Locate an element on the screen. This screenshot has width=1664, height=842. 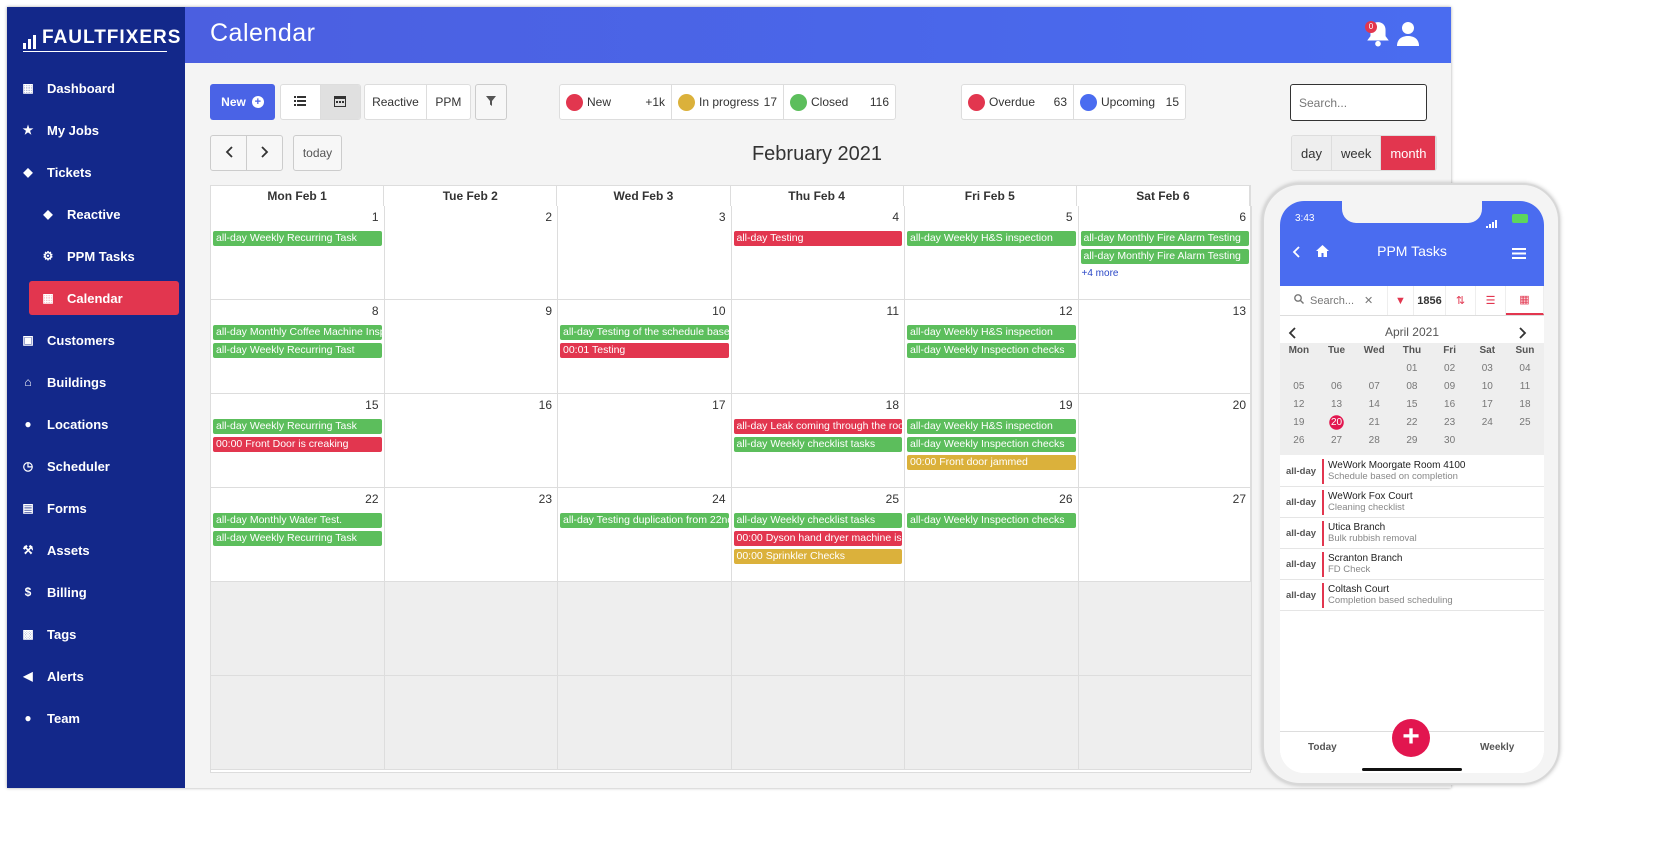
day-number: 9 is located at coordinates (548, 311).